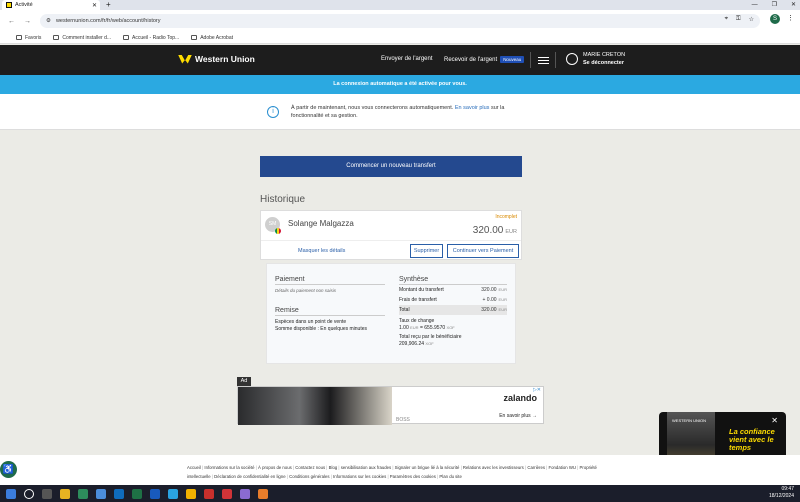 The image size is (800, 502). I want to click on word-icon, so click(155, 493).